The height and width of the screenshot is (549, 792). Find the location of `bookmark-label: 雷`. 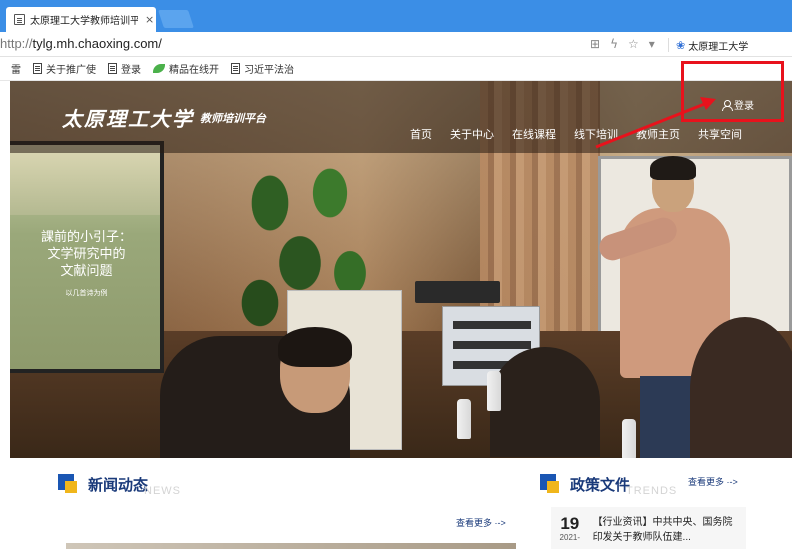

bookmark-label: 雷 is located at coordinates (16, 70).